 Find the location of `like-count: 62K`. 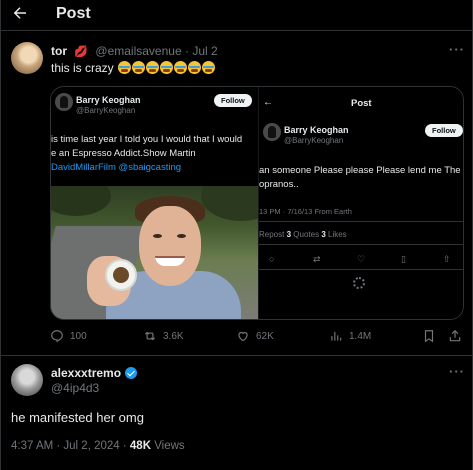

like-count: 62K is located at coordinates (265, 336).